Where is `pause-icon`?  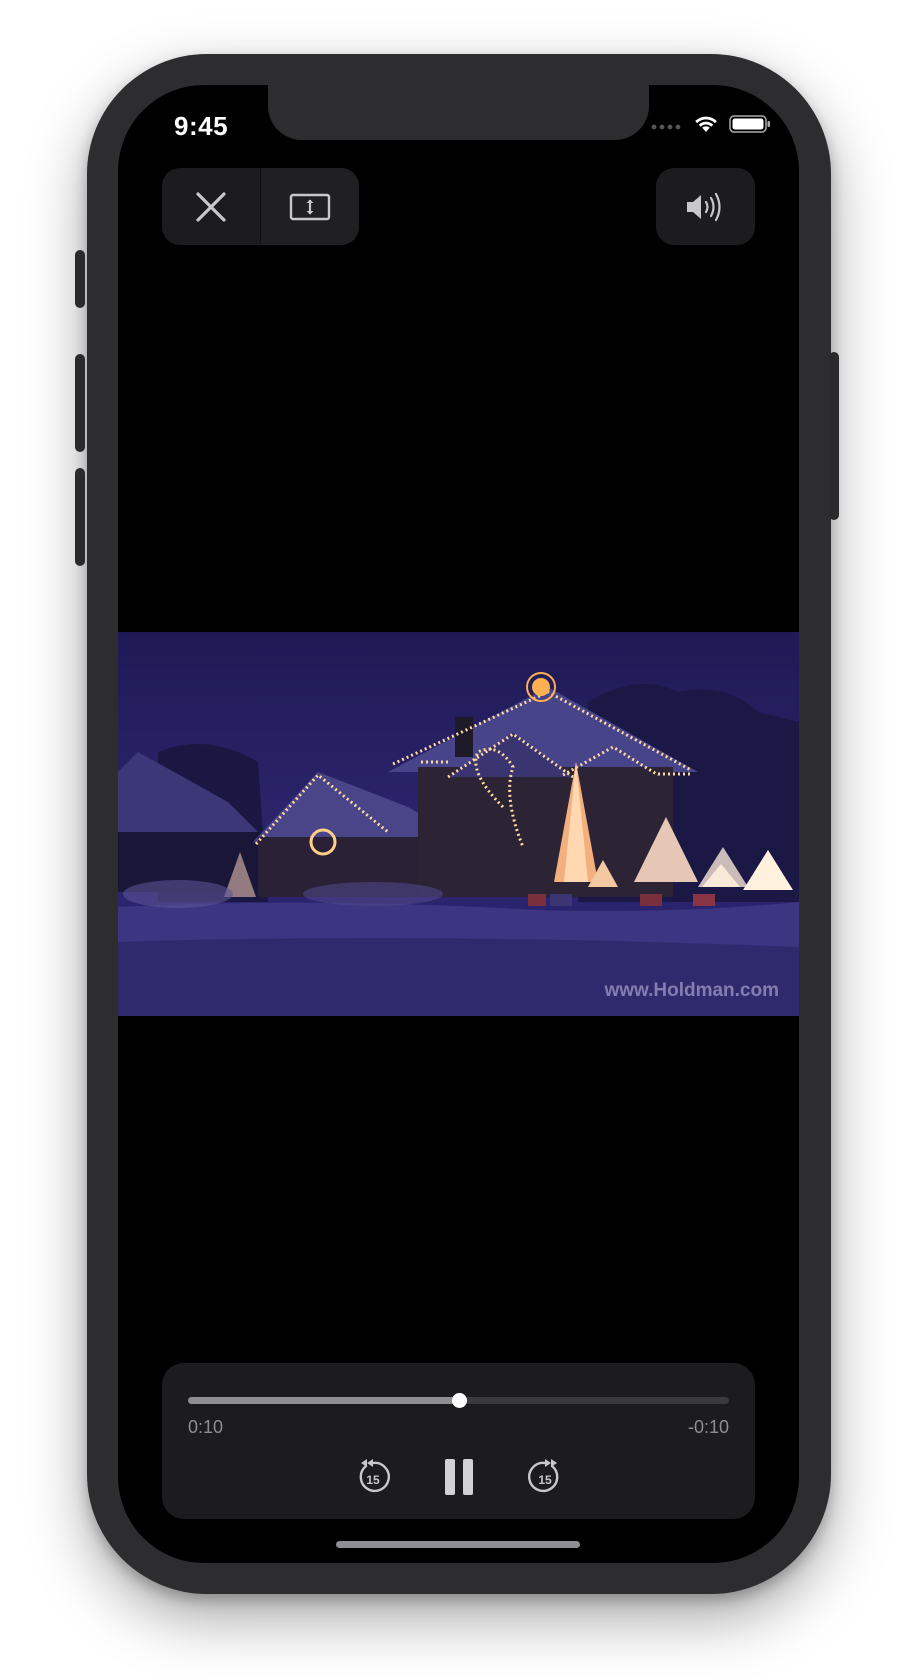 pause-icon is located at coordinates (458, 1477).